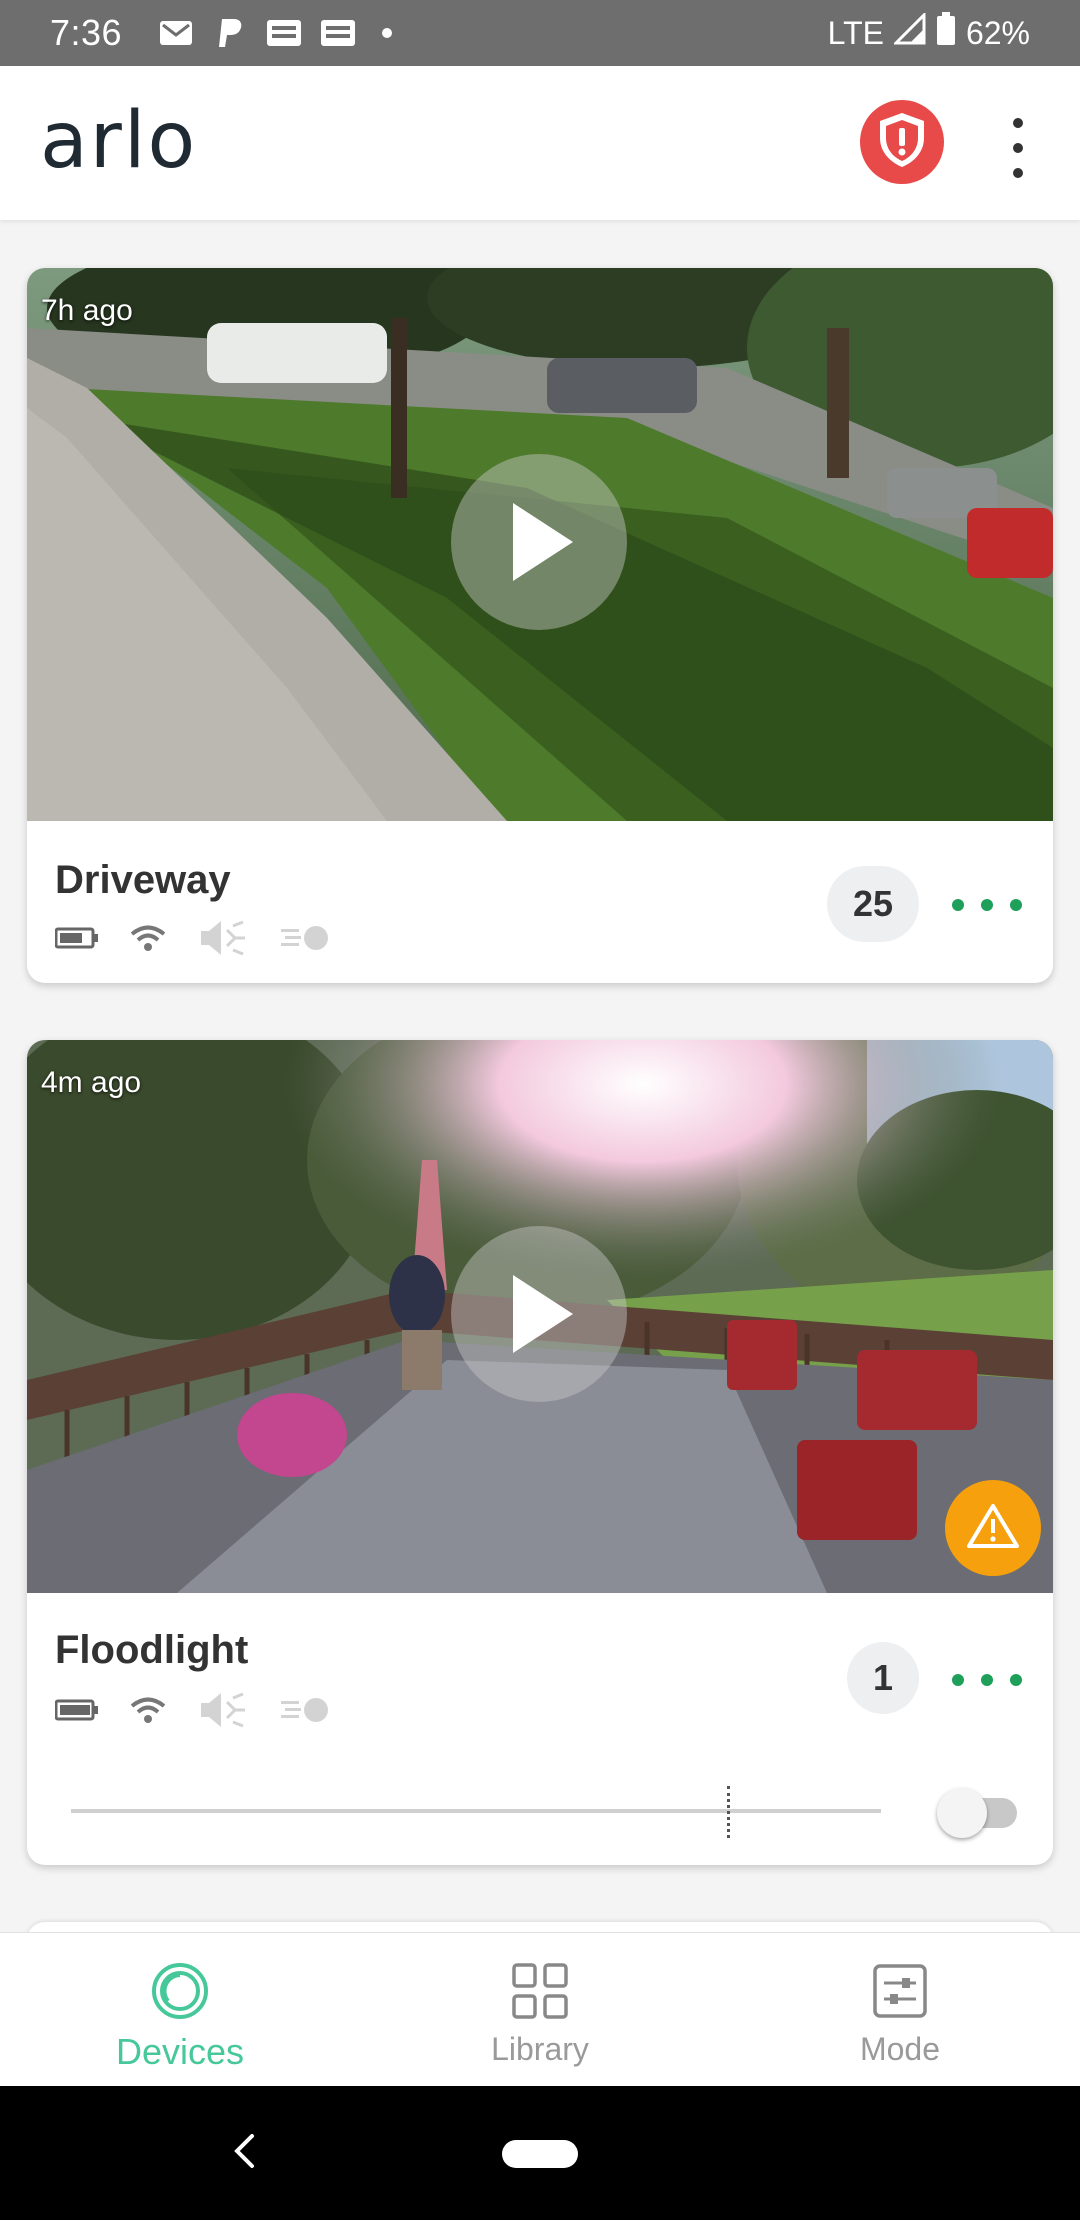 The width and height of the screenshot is (1080, 2220). What do you see at coordinates (540, 143) in the screenshot?
I see `app-bar: arlo` at bounding box center [540, 143].